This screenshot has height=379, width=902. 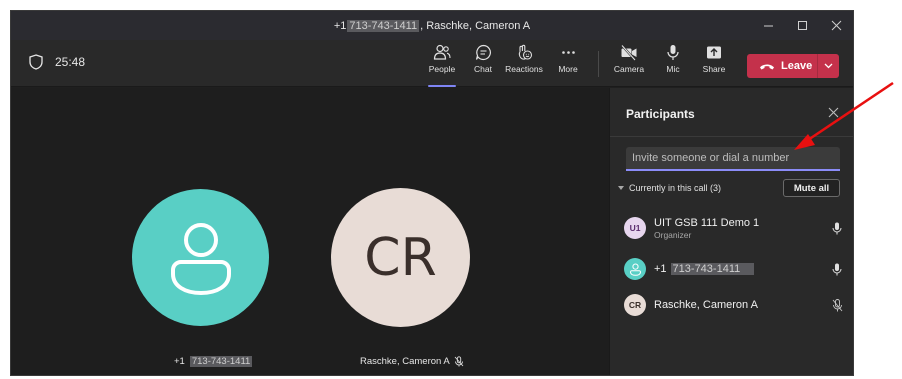 I want to click on share-icon, so click(x=714, y=52).